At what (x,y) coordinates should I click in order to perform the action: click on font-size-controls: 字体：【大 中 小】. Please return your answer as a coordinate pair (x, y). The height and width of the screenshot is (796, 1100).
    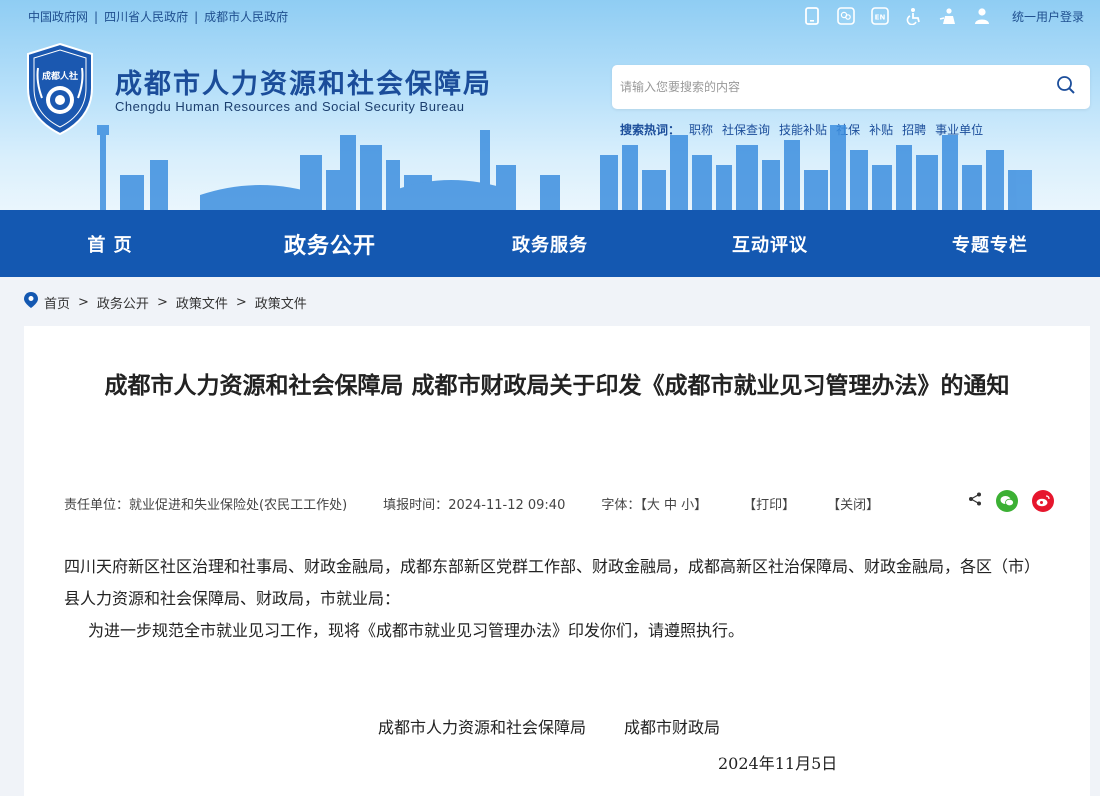
    Looking at the image, I should click on (654, 503).